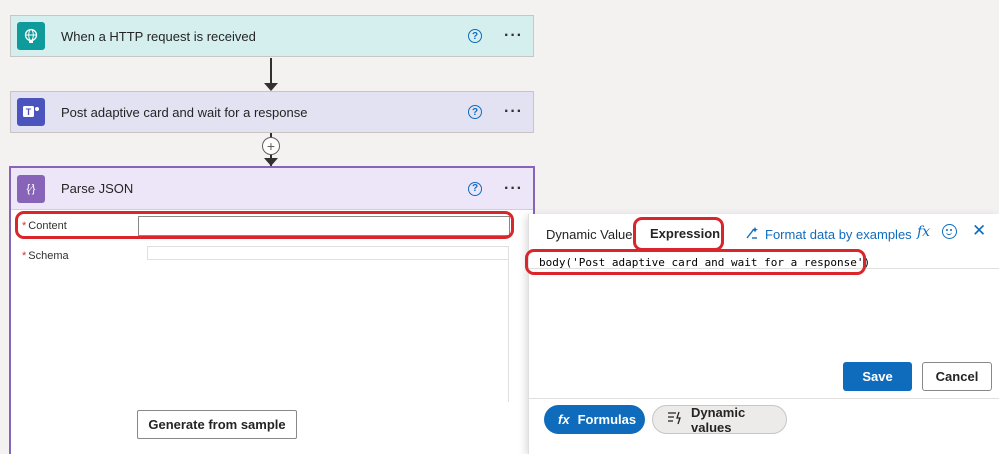 This screenshot has width=999, height=454. I want to click on tab-dynamic-value: Dynamic Value, so click(589, 234).